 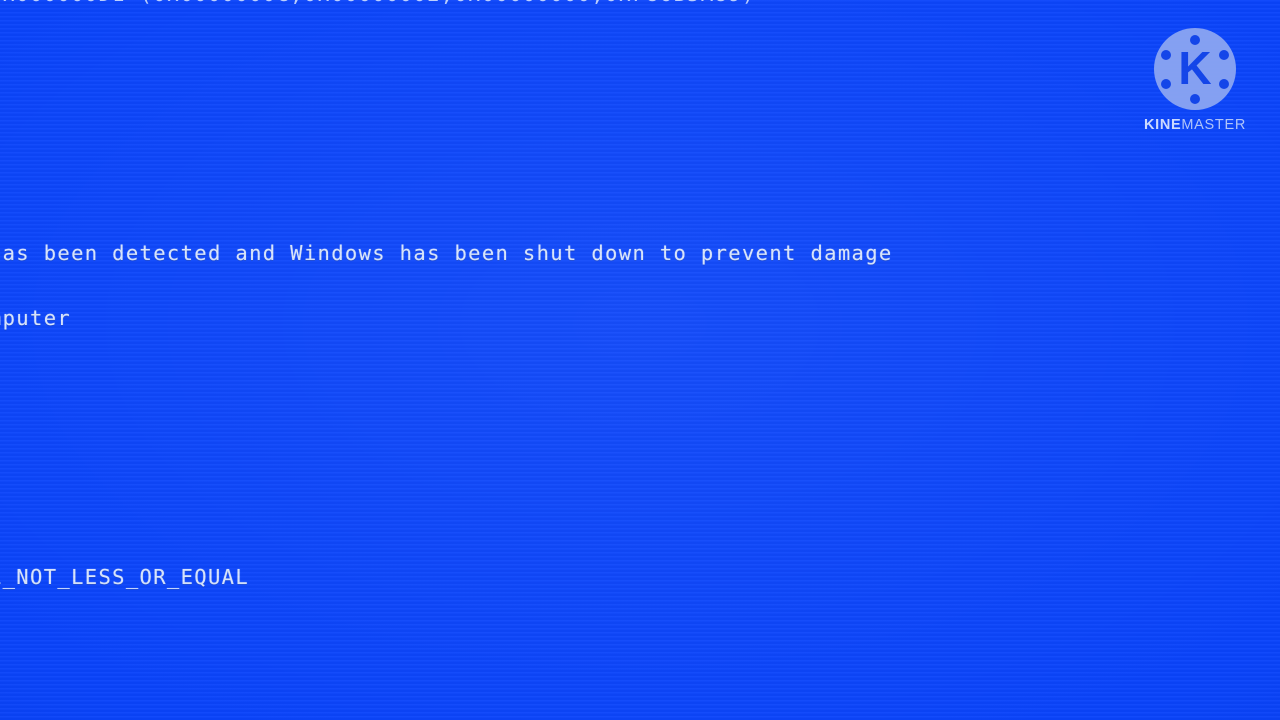 I want to click on brand-master: MASTER, so click(x=1214, y=125).